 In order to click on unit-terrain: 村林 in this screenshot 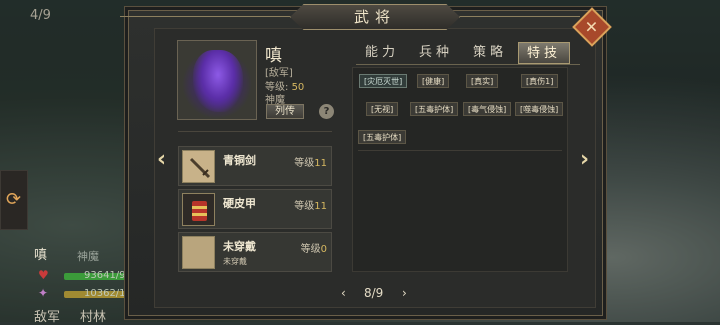, I will do `click(93, 317)`.